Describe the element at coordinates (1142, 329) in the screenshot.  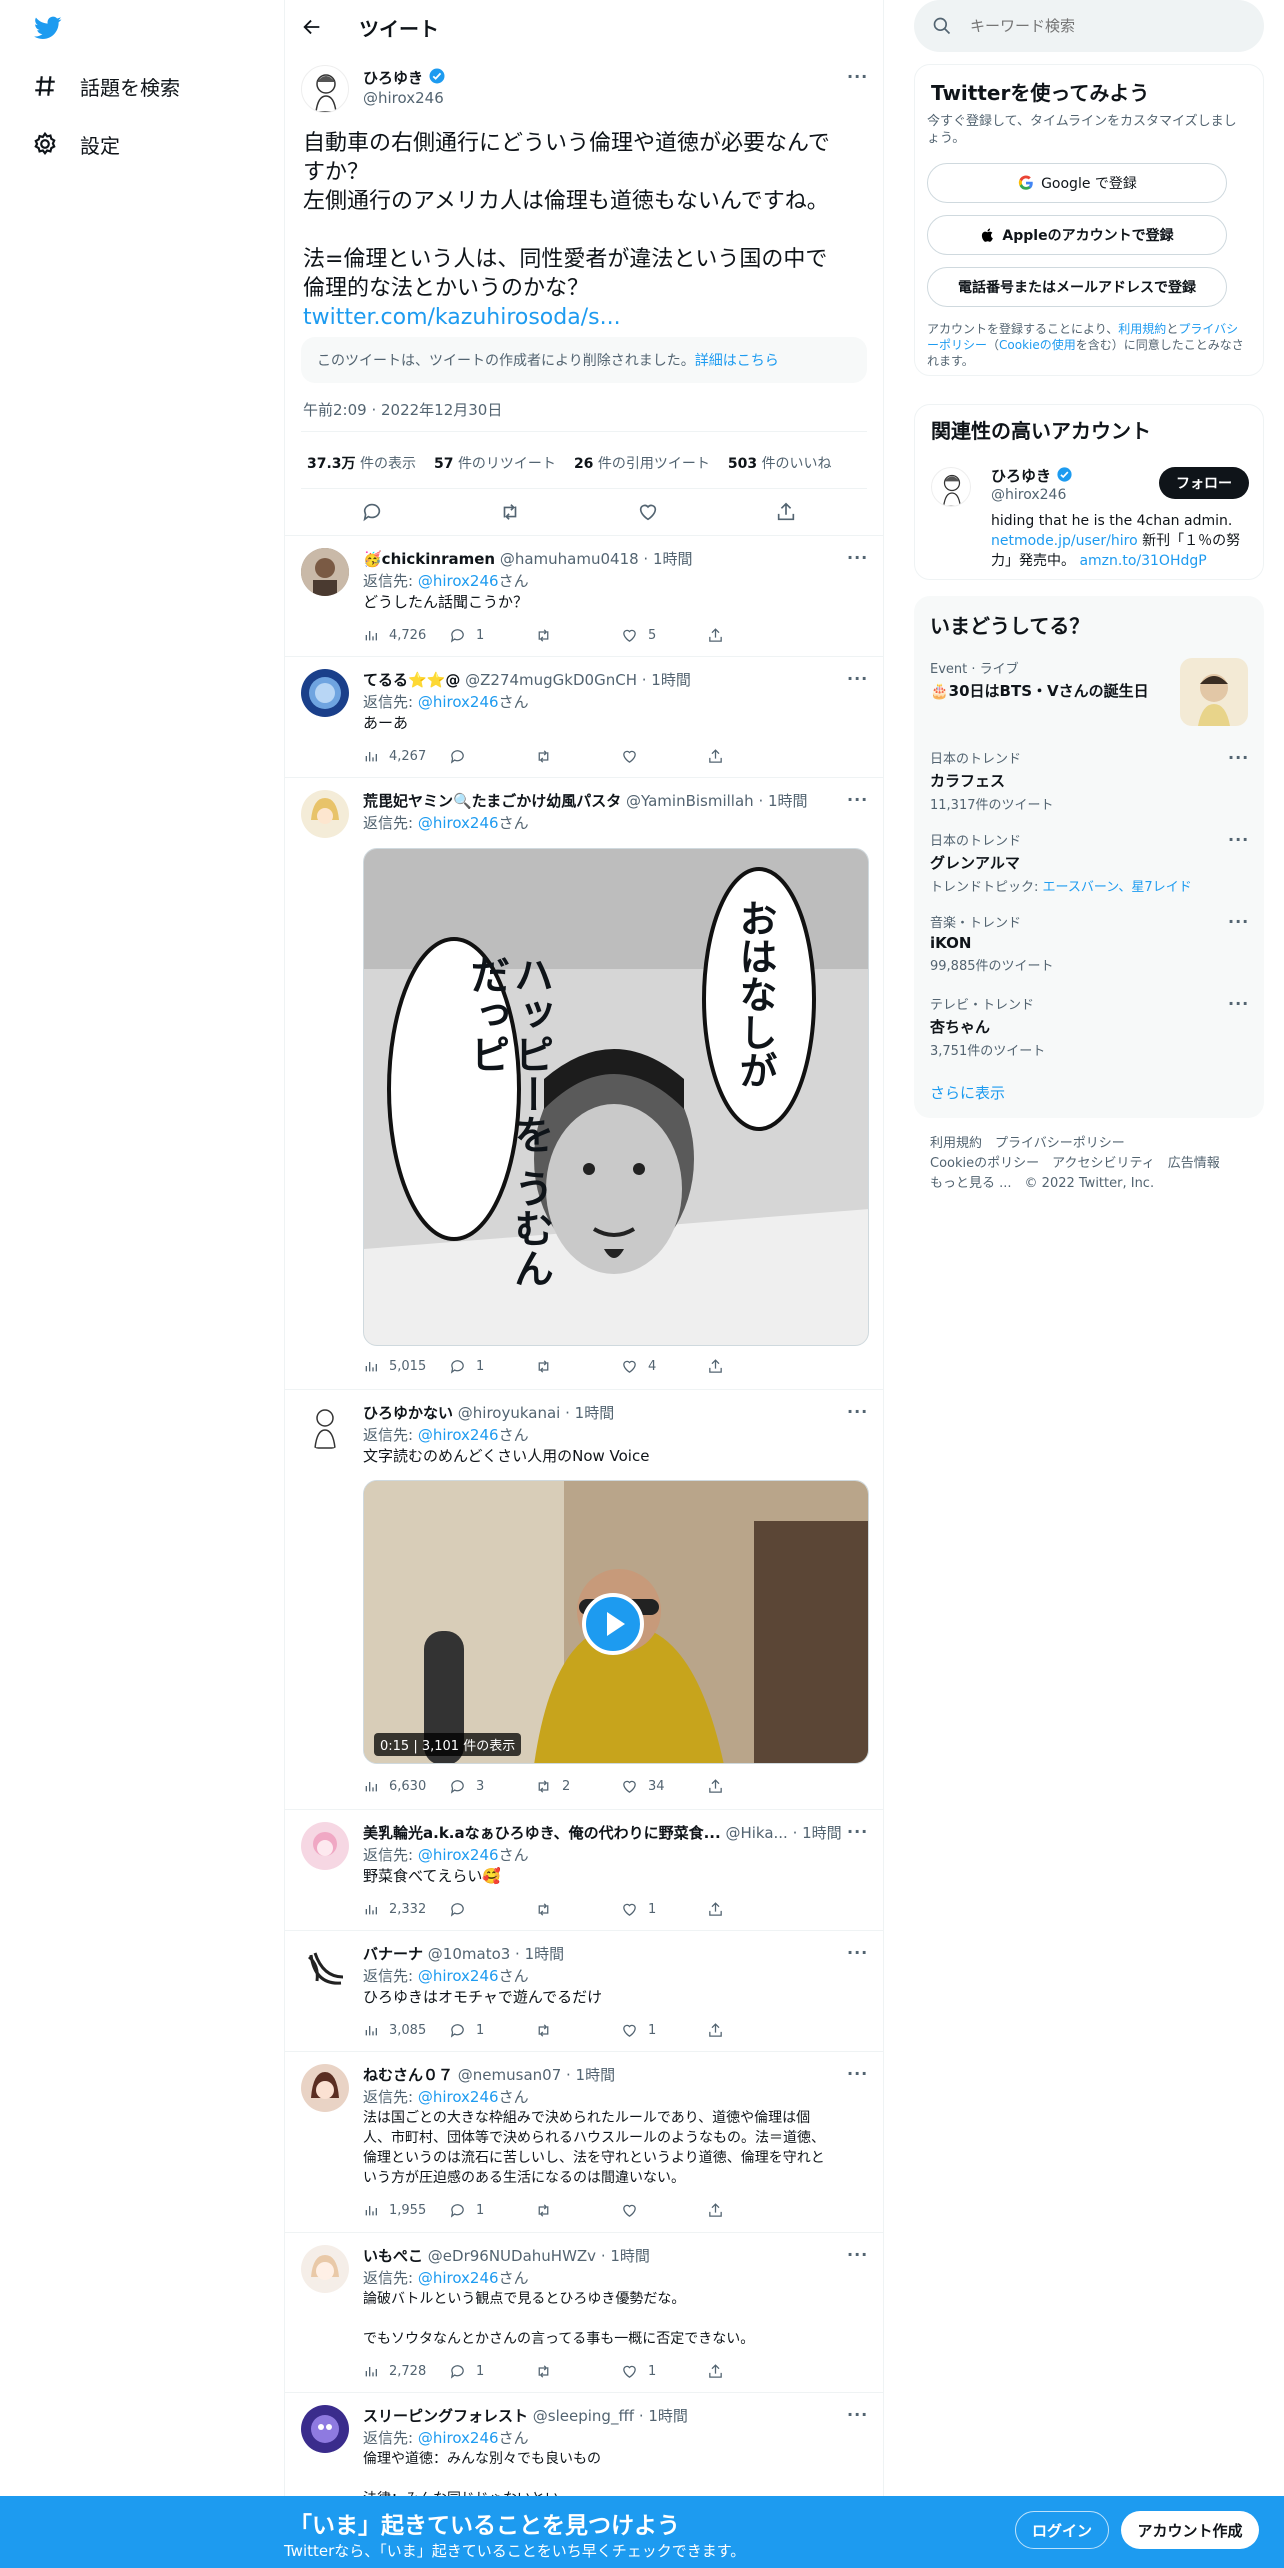
I see `terms-link: 利用規約` at that location.